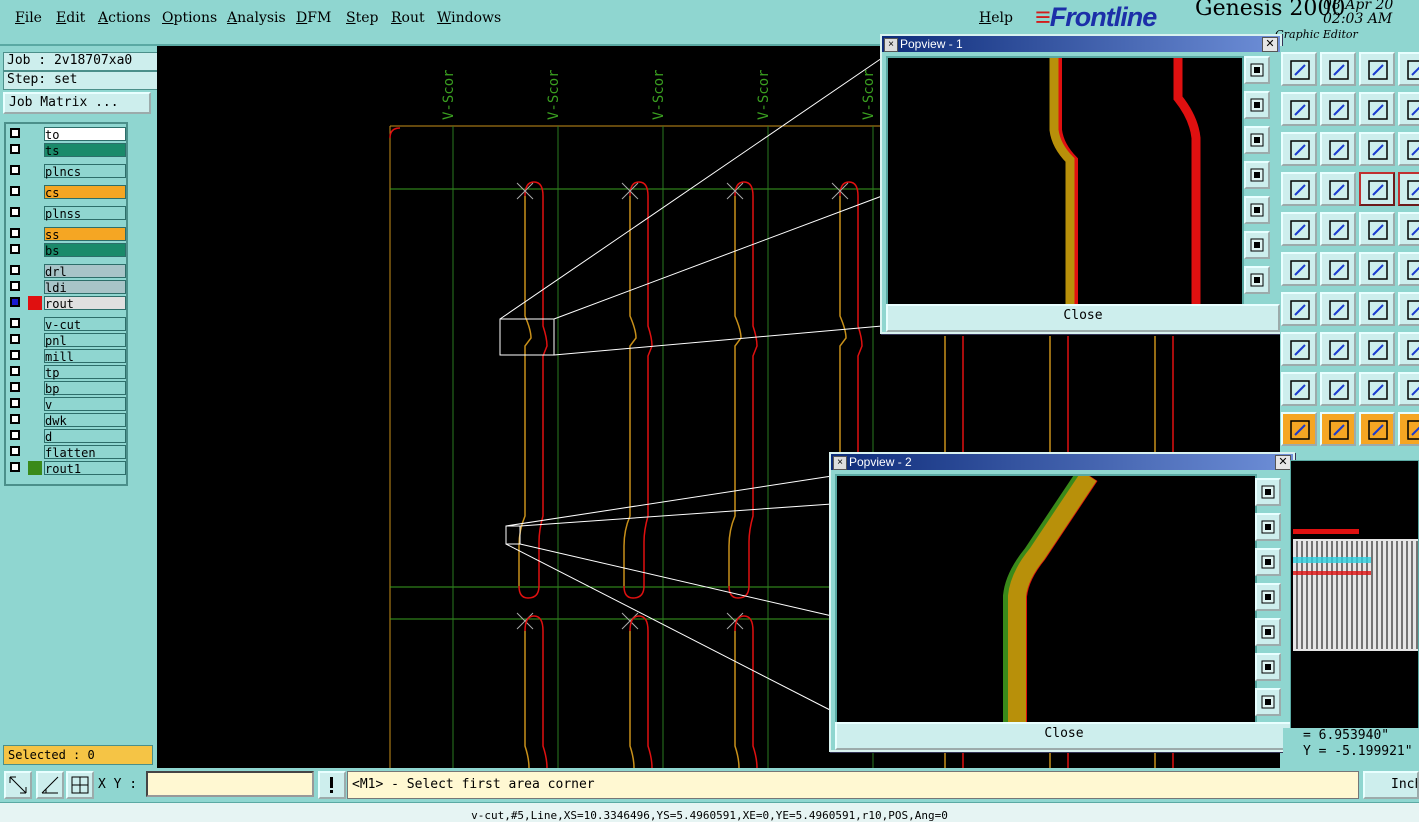  Describe the element at coordinates (85, 234) in the screenshot. I see `layer-name: ss` at that location.